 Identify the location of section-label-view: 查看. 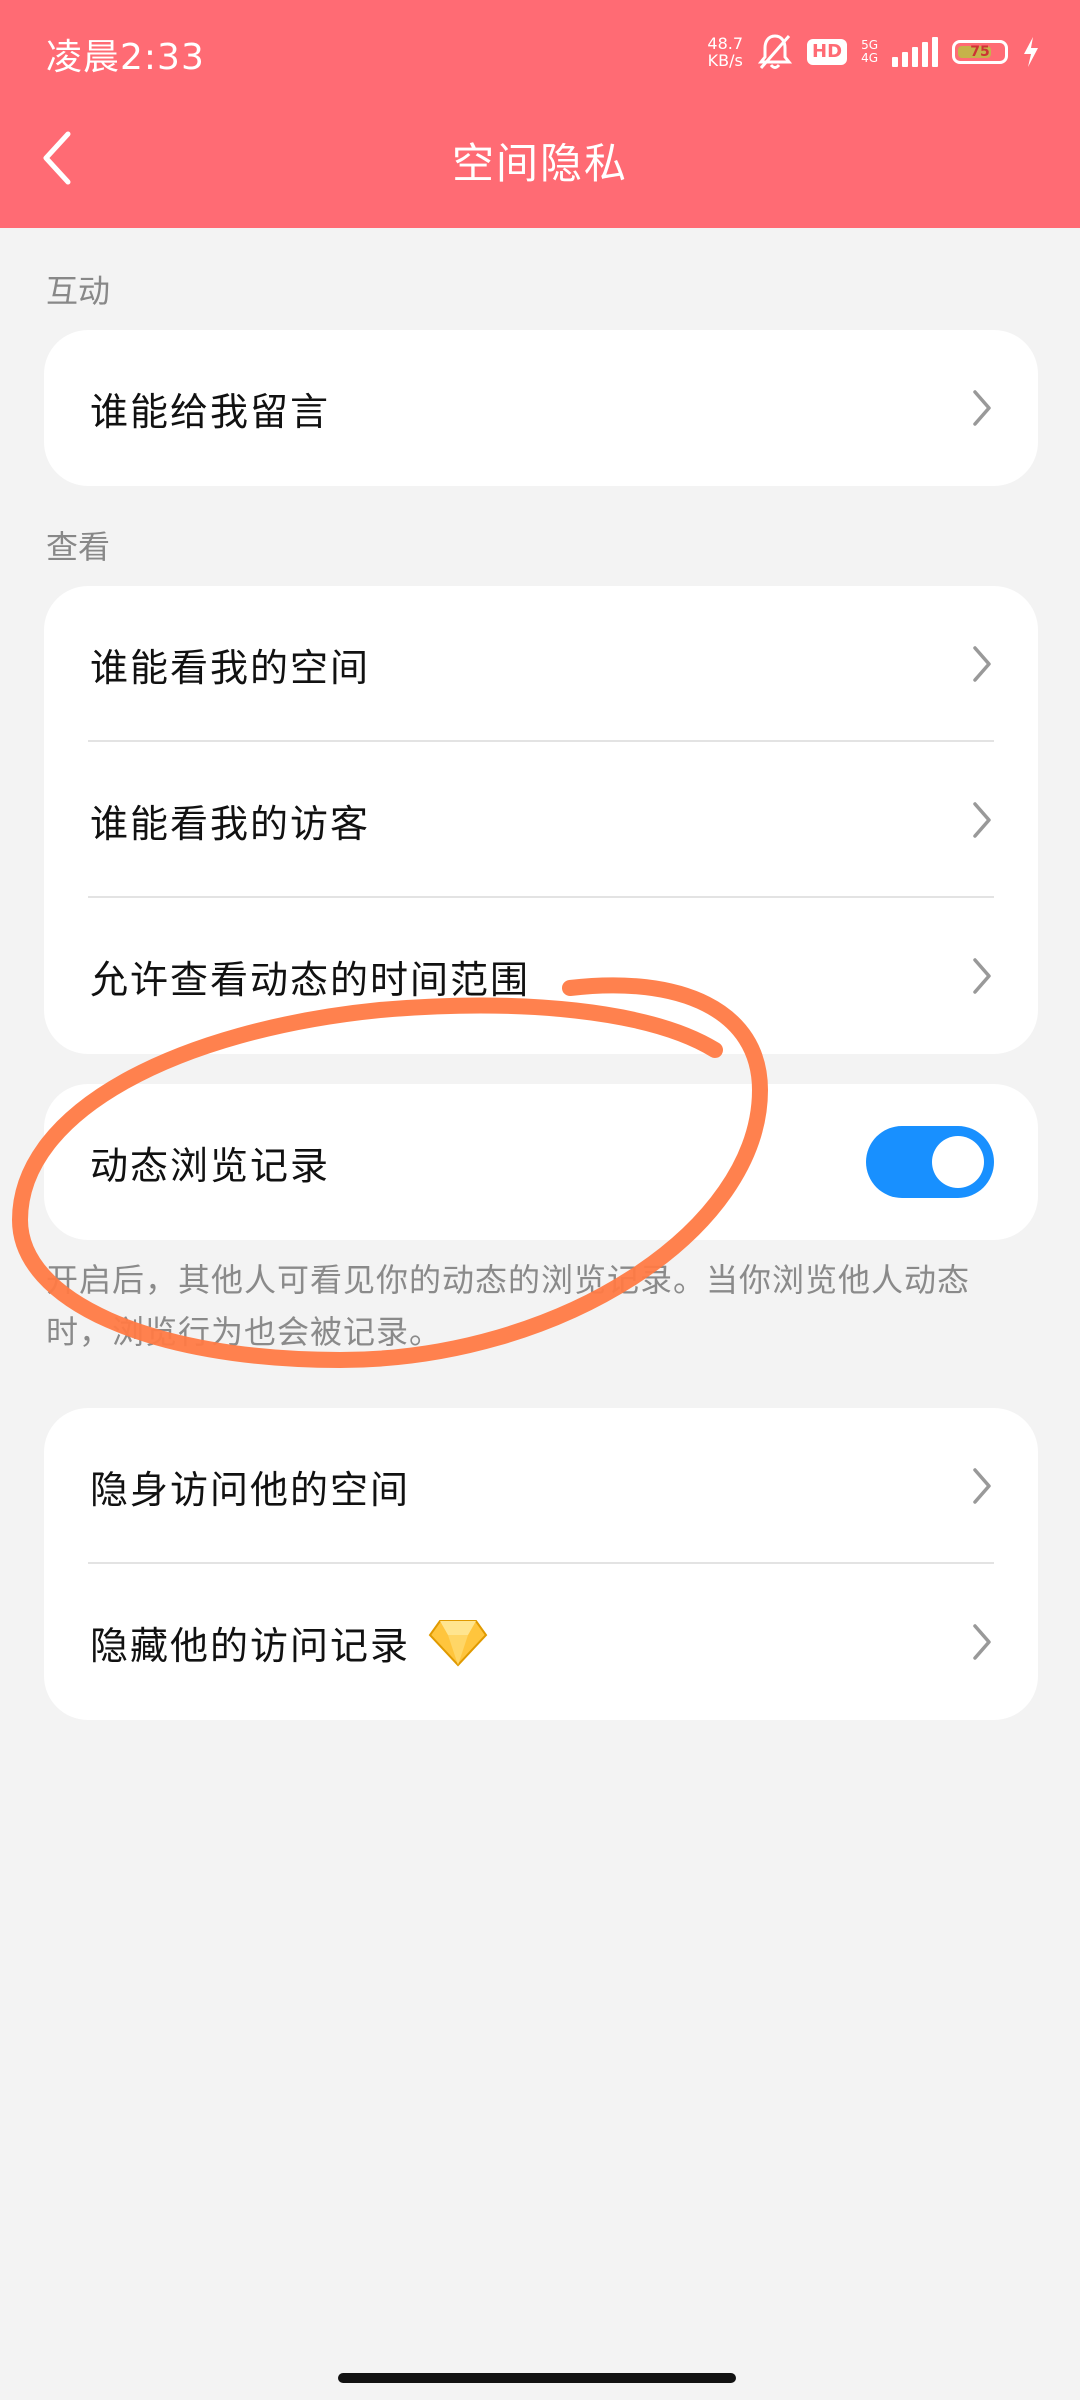
(78, 547).